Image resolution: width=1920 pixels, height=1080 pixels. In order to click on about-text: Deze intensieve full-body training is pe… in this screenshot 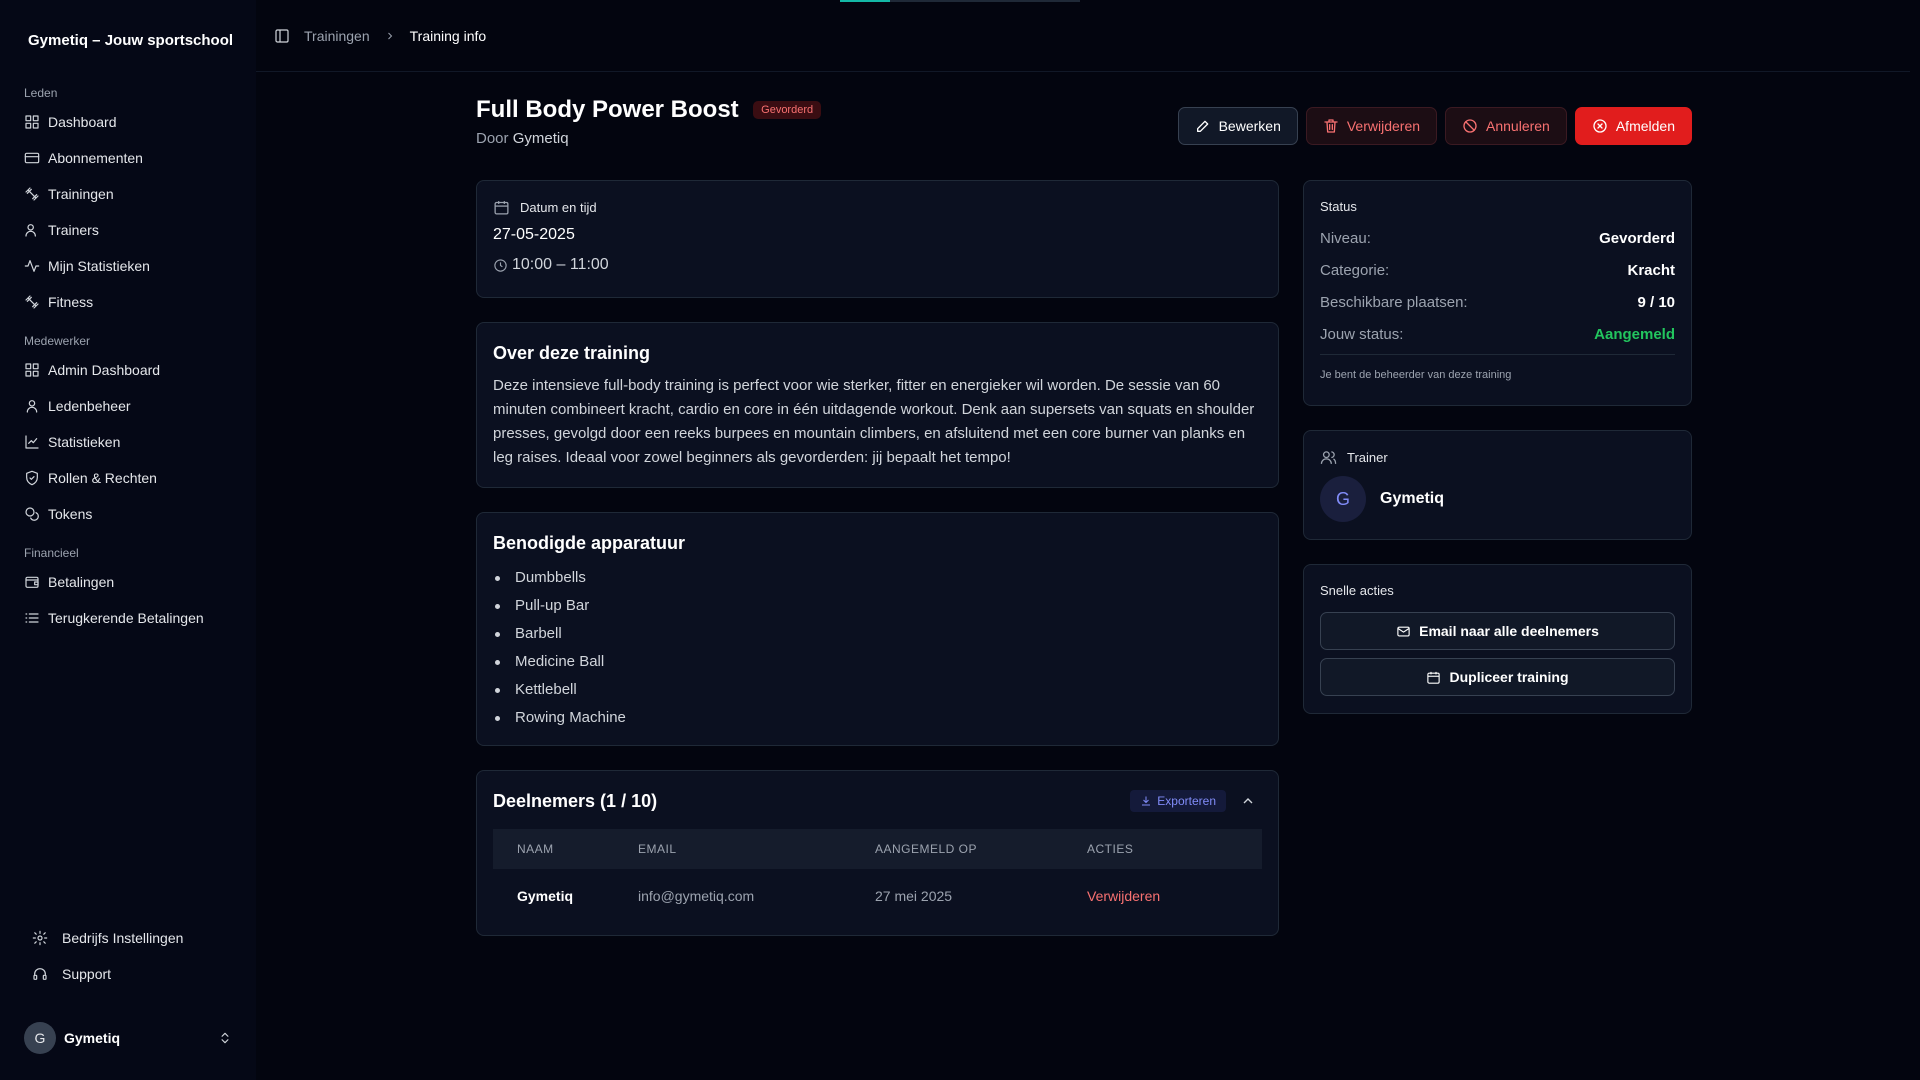, I will do `click(874, 421)`.